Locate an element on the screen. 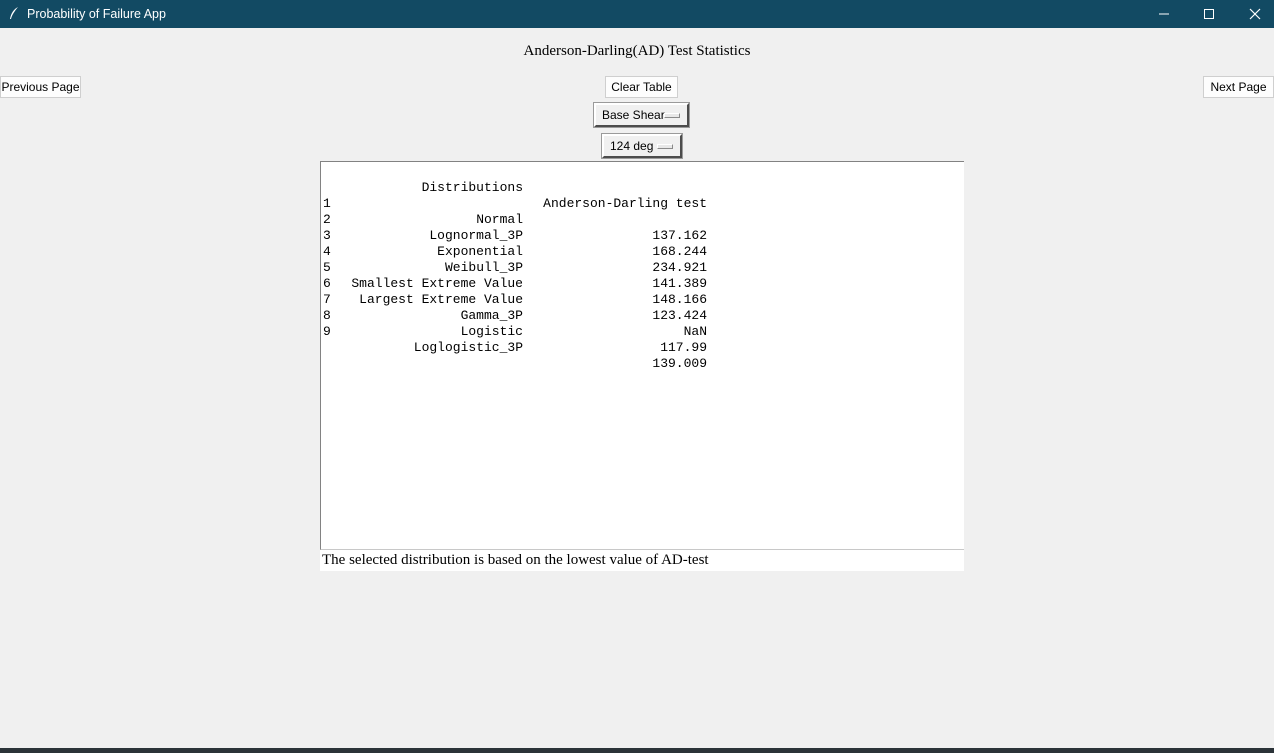 The width and height of the screenshot is (1274, 753). maximize-button is located at coordinates (1209, 14).